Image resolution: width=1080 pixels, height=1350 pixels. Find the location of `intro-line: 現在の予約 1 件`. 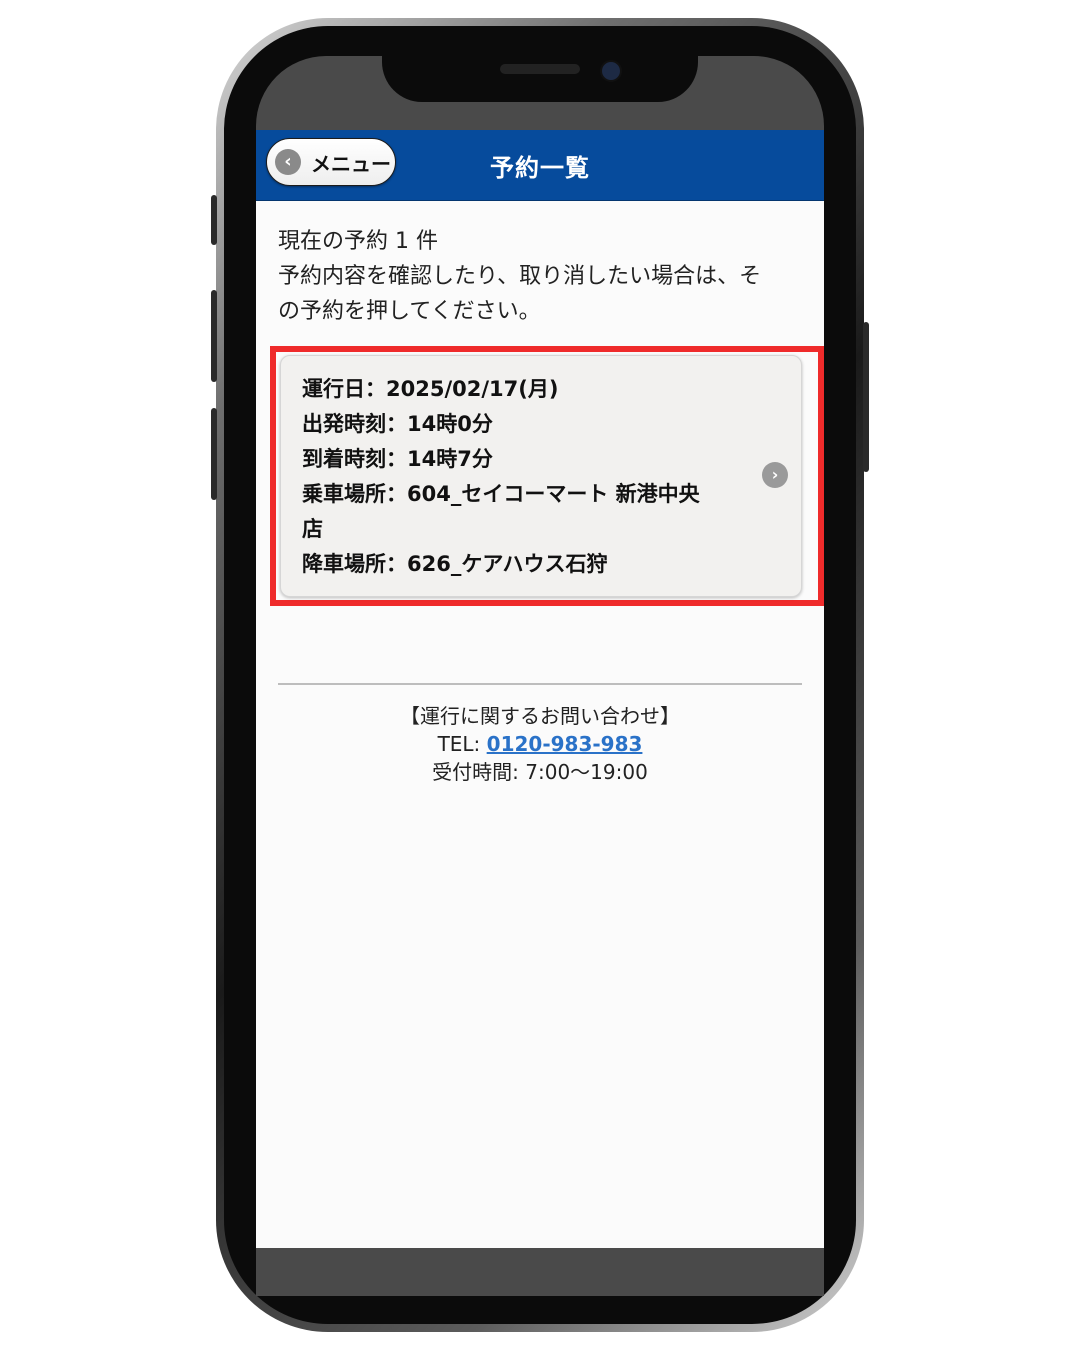

intro-line: 現在の予約 1 件 is located at coordinates (358, 241).